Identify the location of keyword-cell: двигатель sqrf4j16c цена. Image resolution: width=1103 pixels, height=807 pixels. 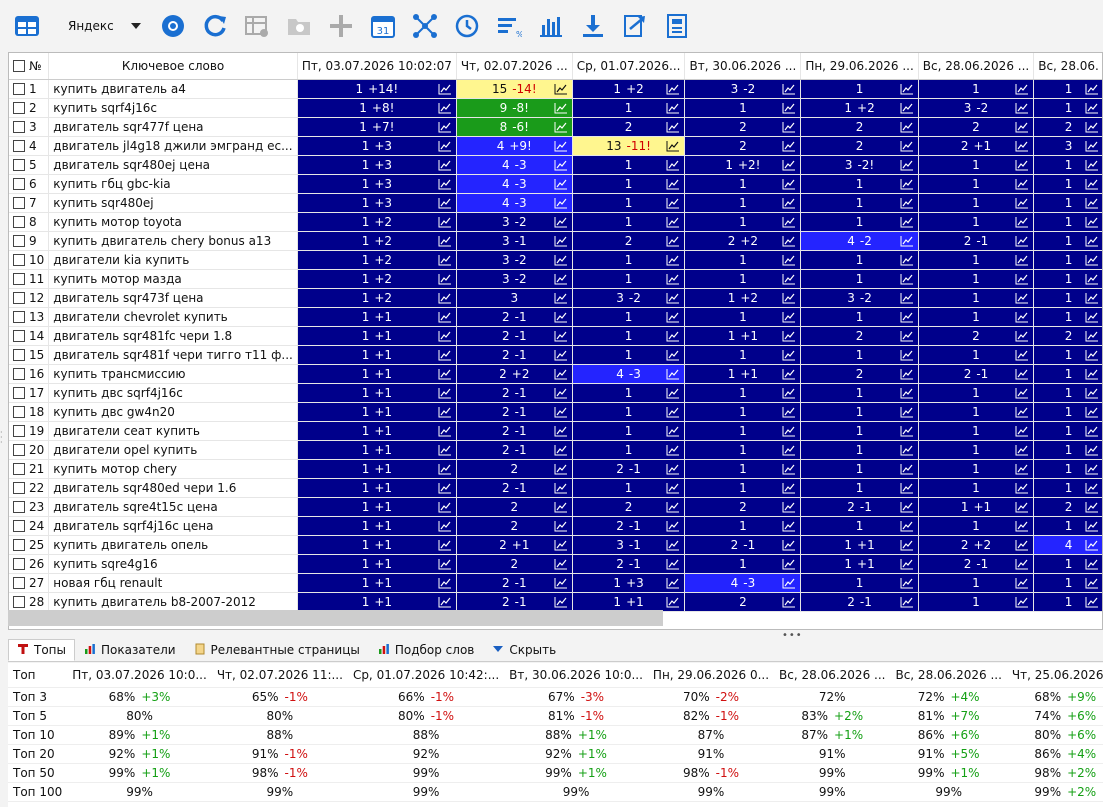
(173, 526).